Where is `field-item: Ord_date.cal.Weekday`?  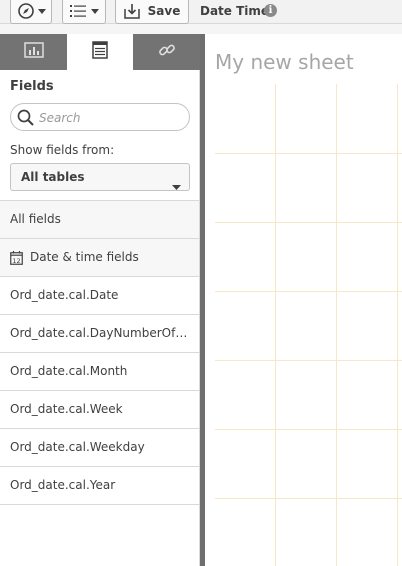 field-item: Ord_date.cal.Weekday is located at coordinates (99, 447).